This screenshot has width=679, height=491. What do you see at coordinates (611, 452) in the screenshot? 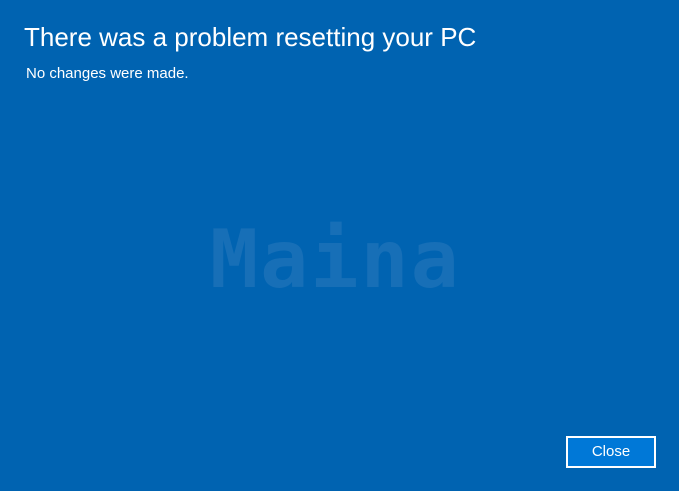
I see `close-button: Close` at bounding box center [611, 452].